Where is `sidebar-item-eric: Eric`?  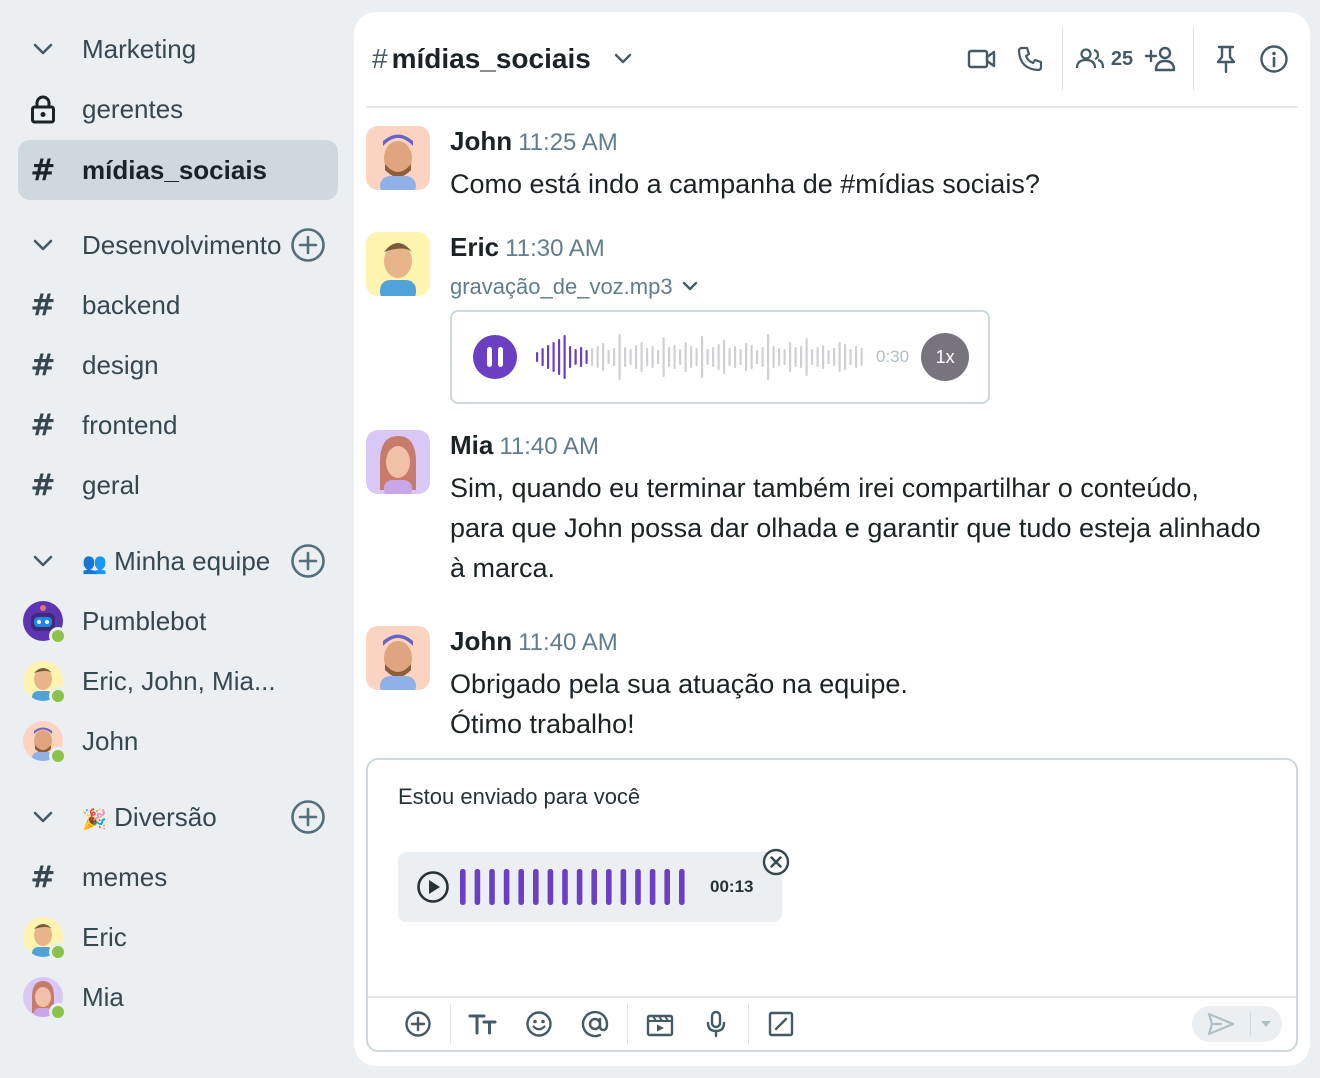
sidebar-item-eric: Eric is located at coordinates (178, 937).